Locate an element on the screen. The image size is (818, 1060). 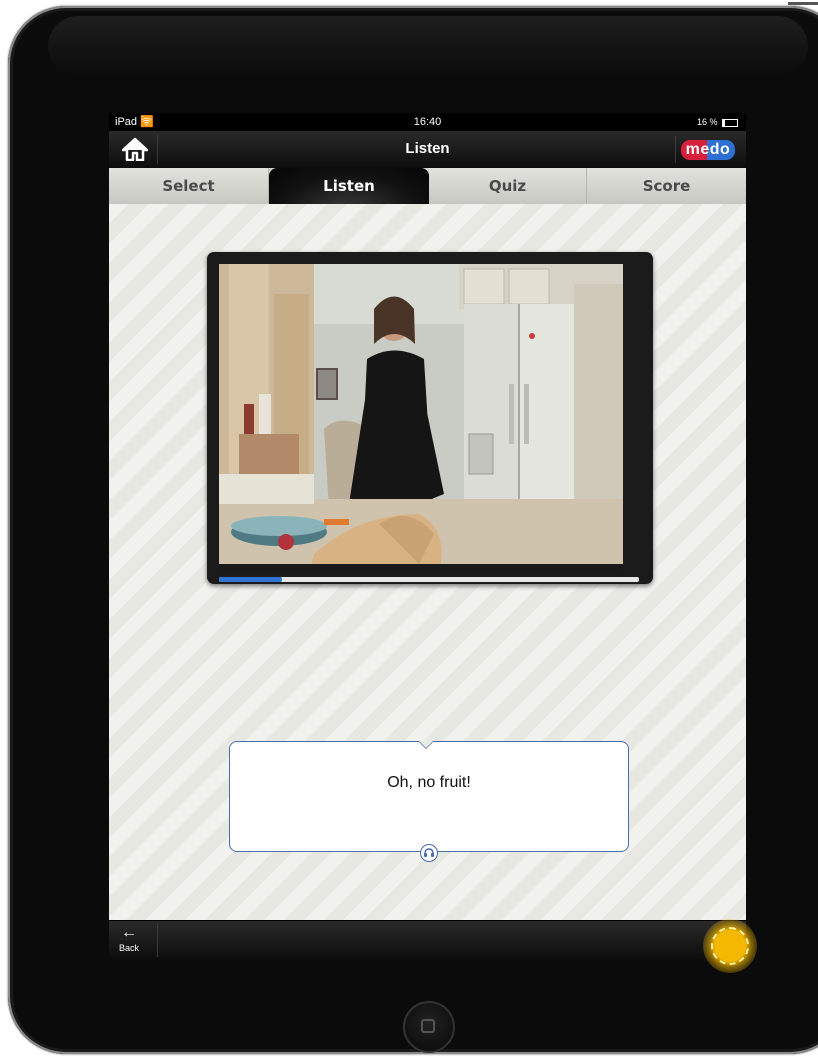
battery-percent: 16 % is located at coordinates (707, 122).